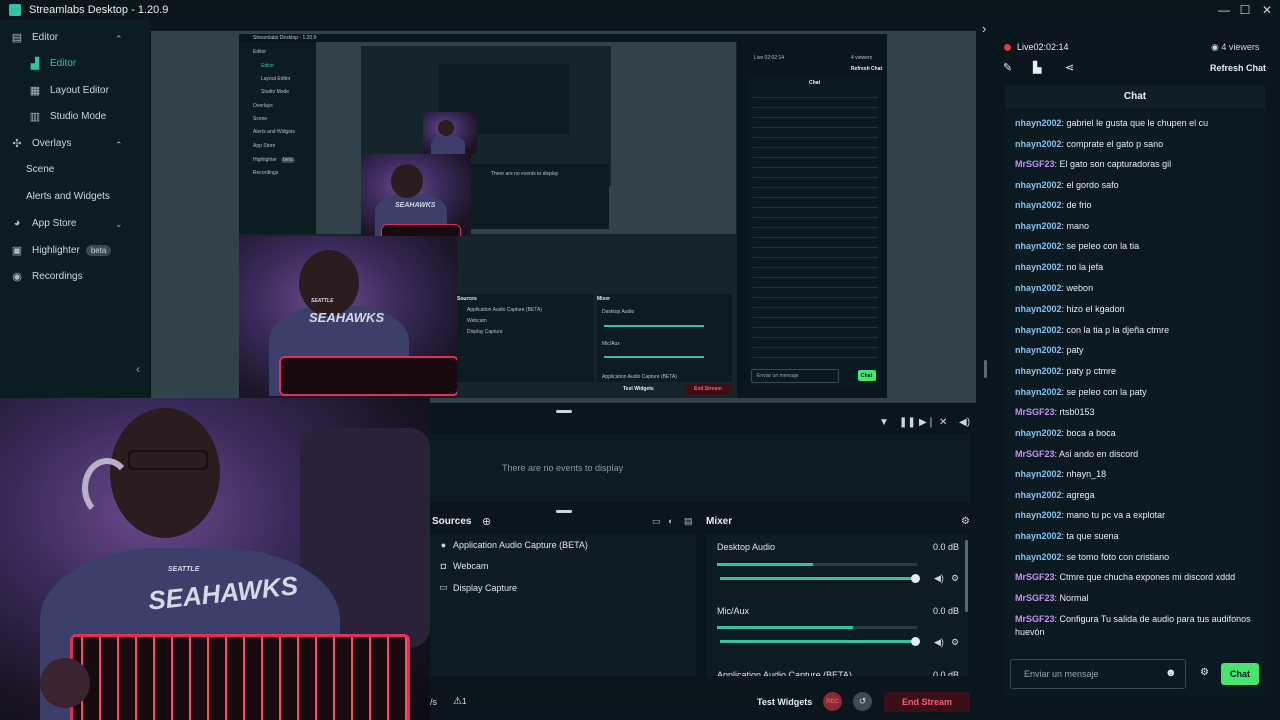 This screenshot has height=720, width=1280. What do you see at coordinates (1238, 68) in the screenshot?
I see `refresh-chat-button: Refresh Chat` at bounding box center [1238, 68].